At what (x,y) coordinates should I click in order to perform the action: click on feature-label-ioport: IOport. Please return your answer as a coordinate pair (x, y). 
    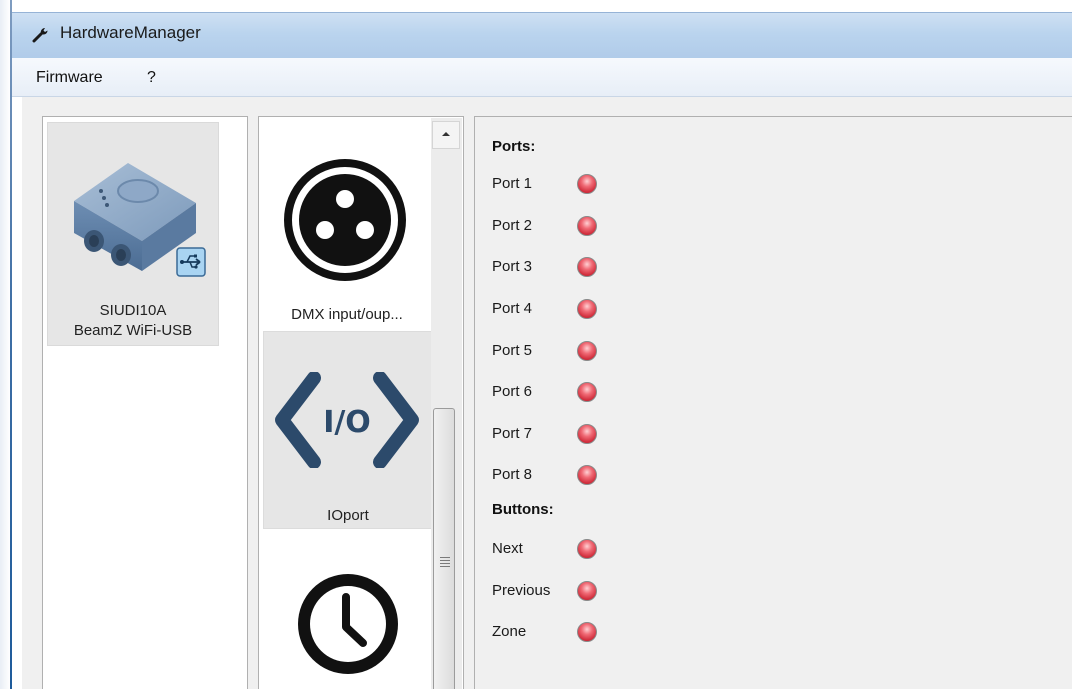
    Looking at the image, I should click on (348, 515).